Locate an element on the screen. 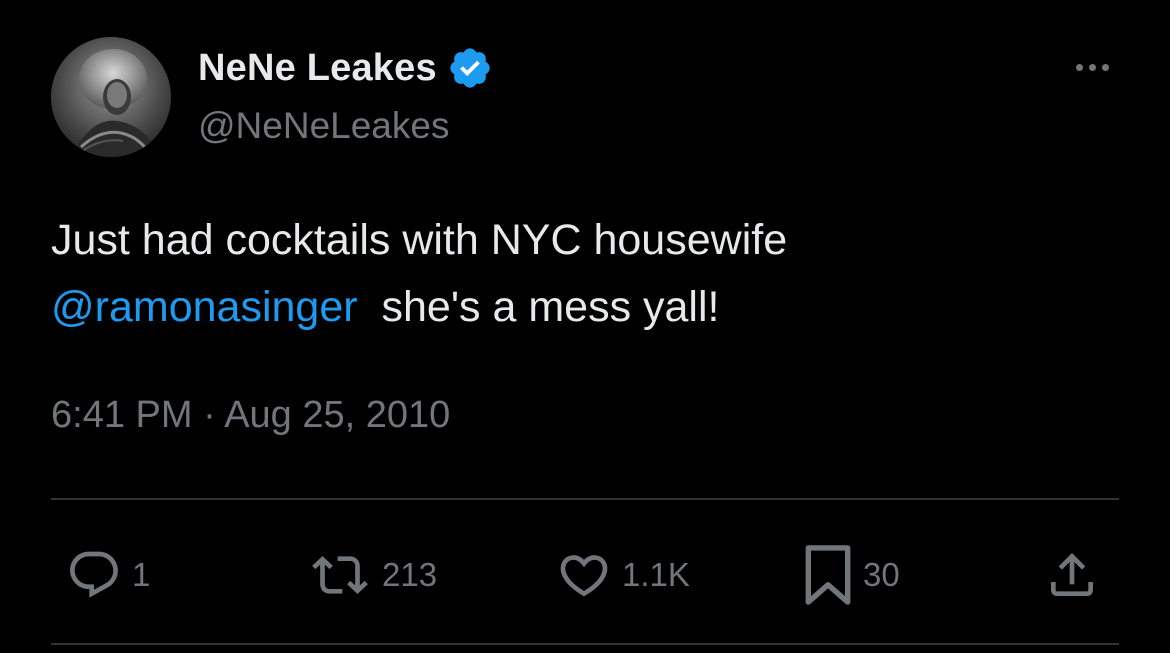  retweet-count: 213 is located at coordinates (410, 574).